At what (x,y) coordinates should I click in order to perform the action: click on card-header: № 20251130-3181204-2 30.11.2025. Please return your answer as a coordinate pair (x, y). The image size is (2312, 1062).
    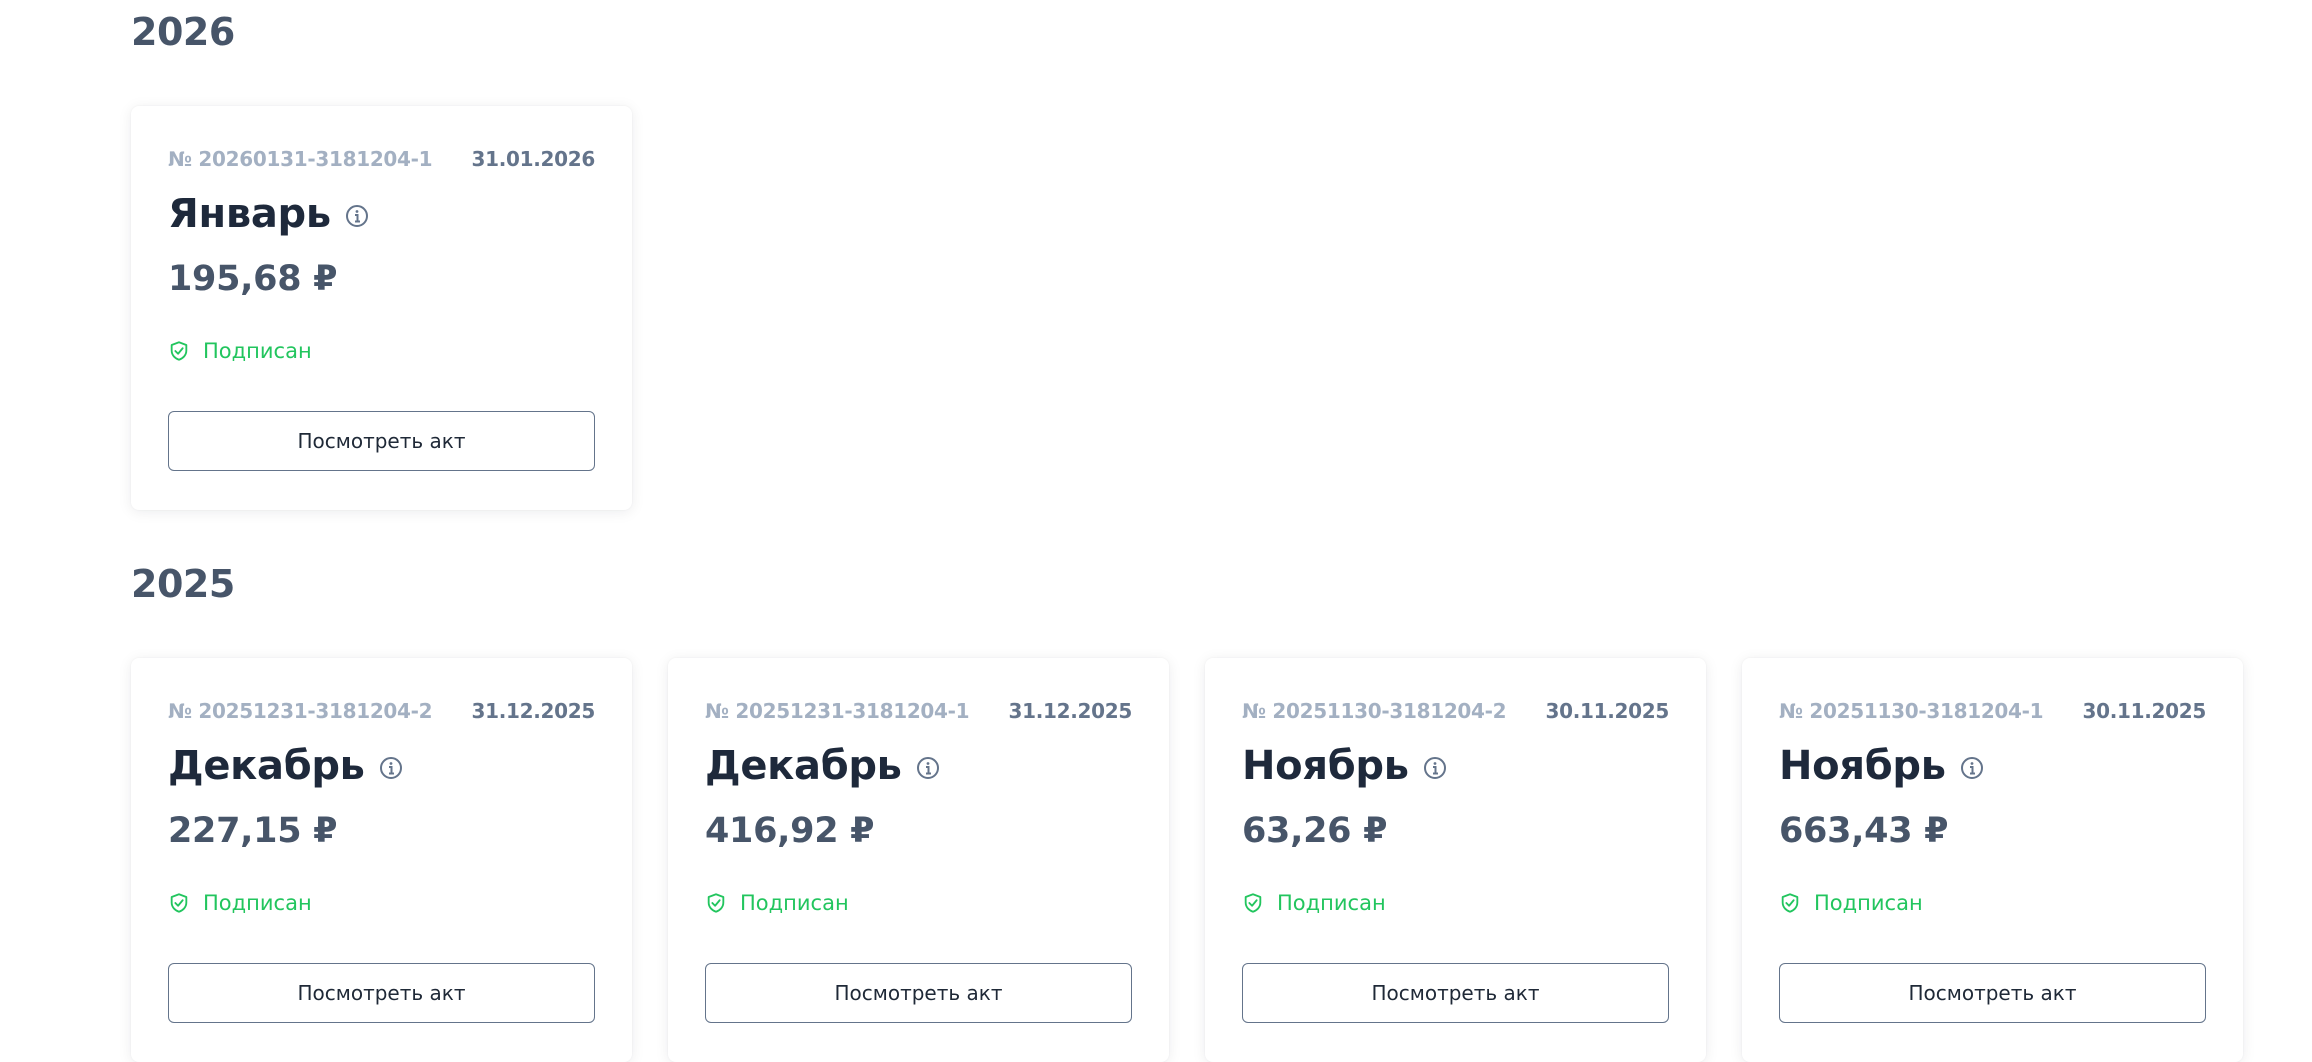
    Looking at the image, I should click on (1455, 711).